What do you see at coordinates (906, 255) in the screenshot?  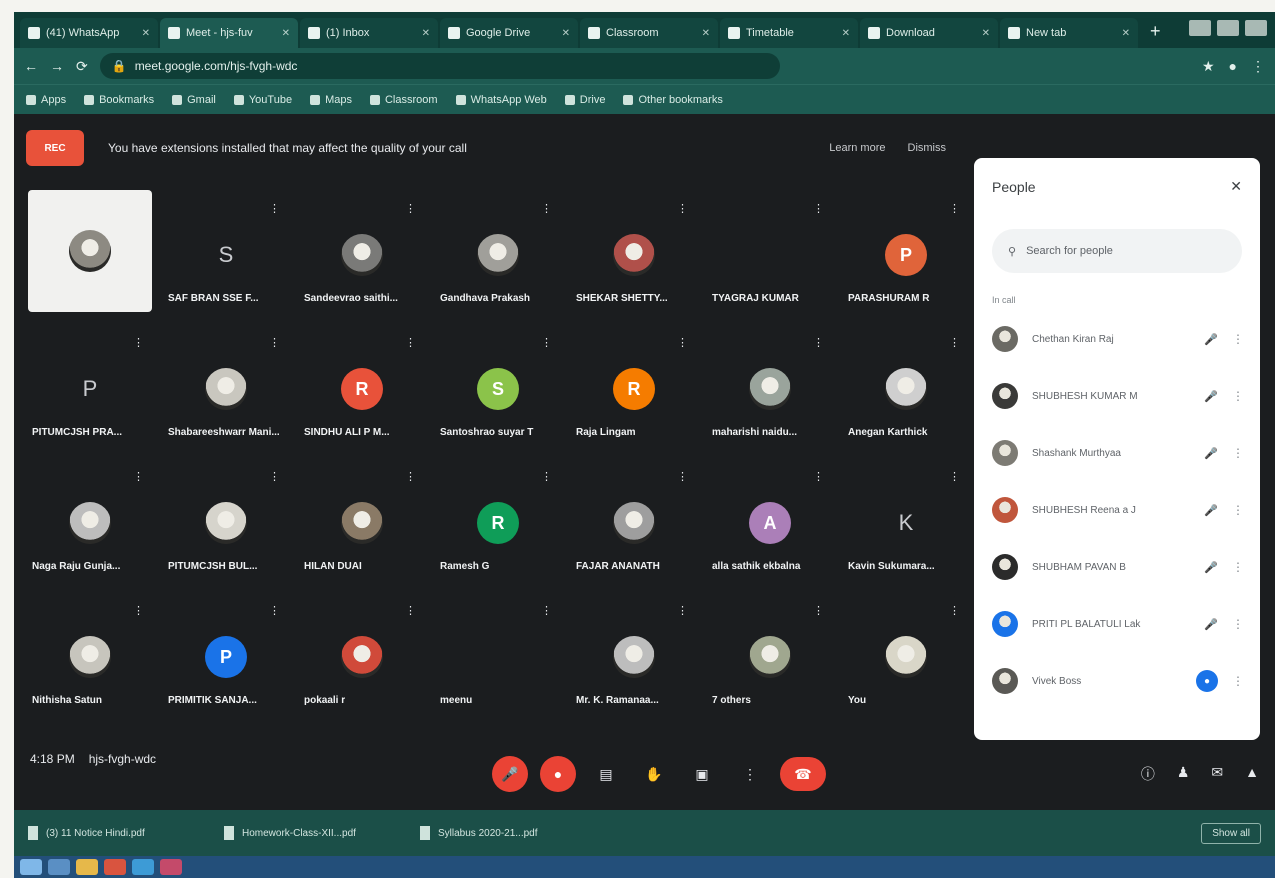 I see `participant-tile: ⋮ P PARASHURAM R` at bounding box center [906, 255].